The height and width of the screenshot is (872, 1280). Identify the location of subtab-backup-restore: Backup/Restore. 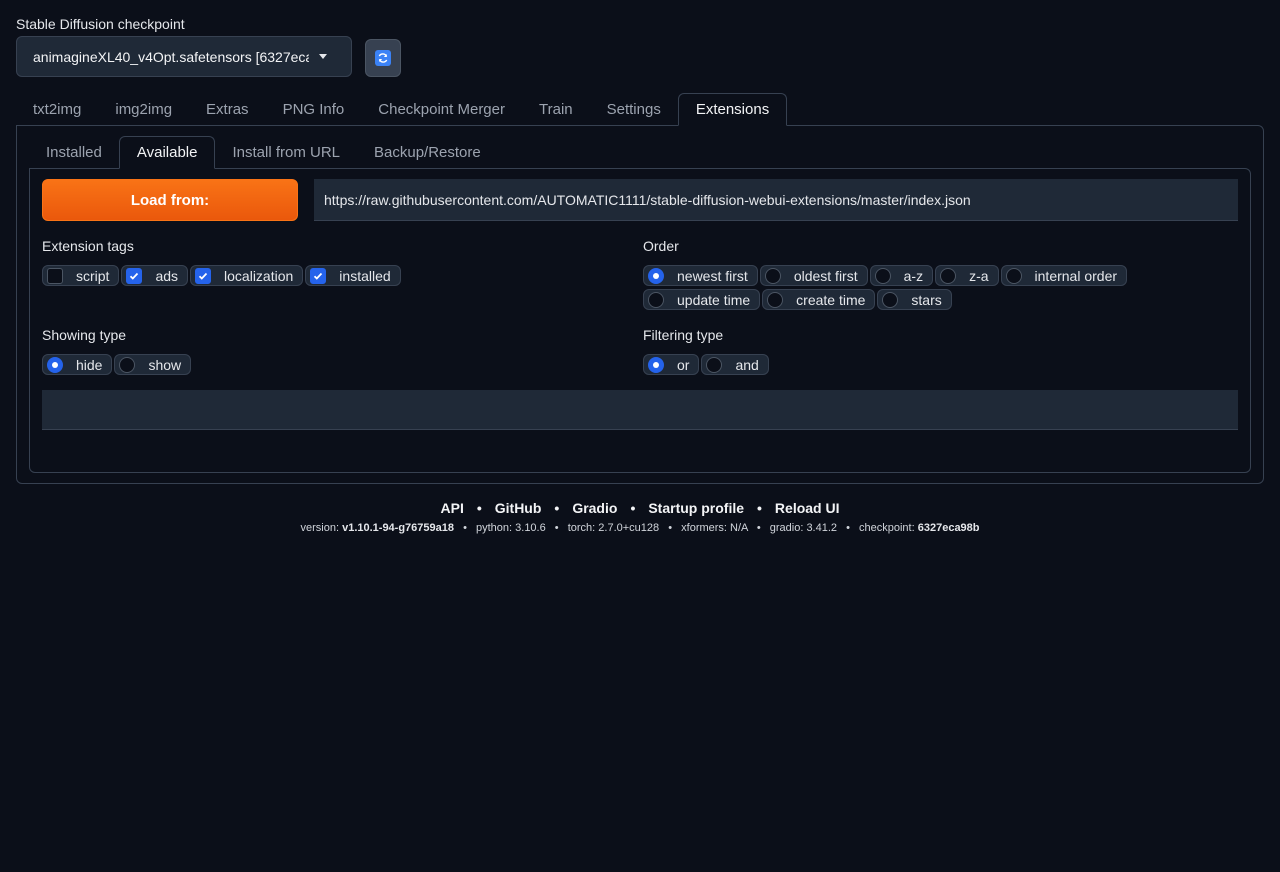
(427, 152).